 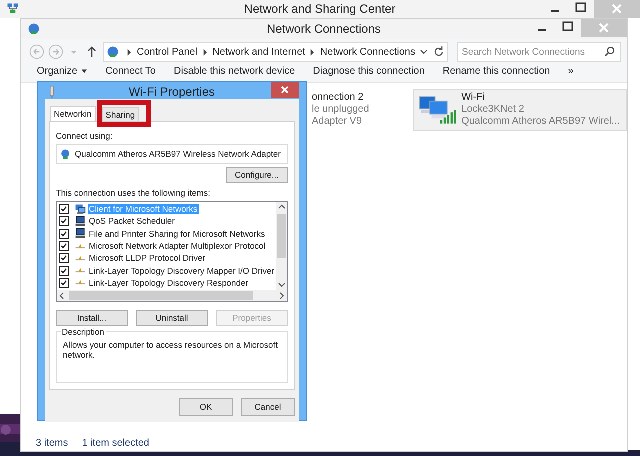 What do you see at coordinates (338, 122) in the screenshot?
I see `adapter-name: Adapter V9` at bounding box center [338, 122].